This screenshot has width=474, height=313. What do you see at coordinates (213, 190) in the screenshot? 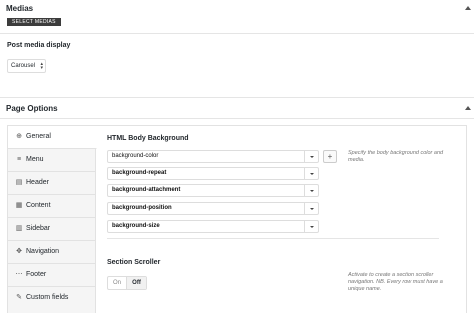
I see `background-attachment-field: background-attachment` at bounding box center [213, 190].